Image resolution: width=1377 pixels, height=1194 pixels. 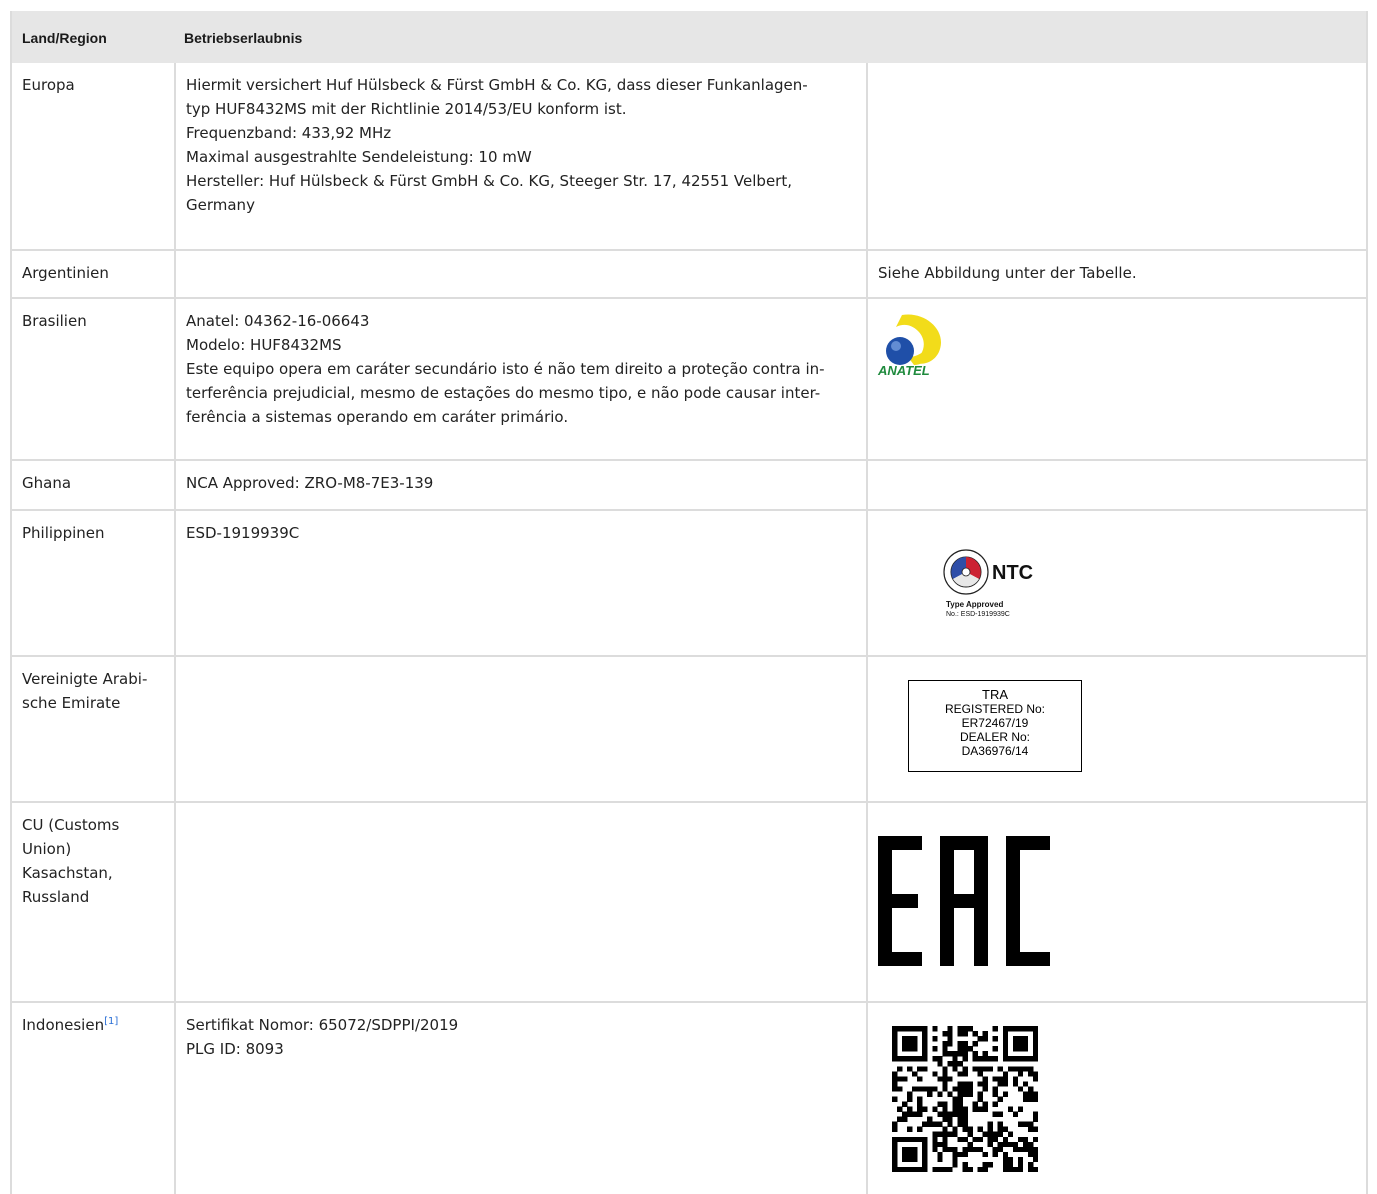 What do you see at coordinates (909, 346) in the screenshot?
I see `anatel-logo: ANATEL` at bounding box center [909, 346].